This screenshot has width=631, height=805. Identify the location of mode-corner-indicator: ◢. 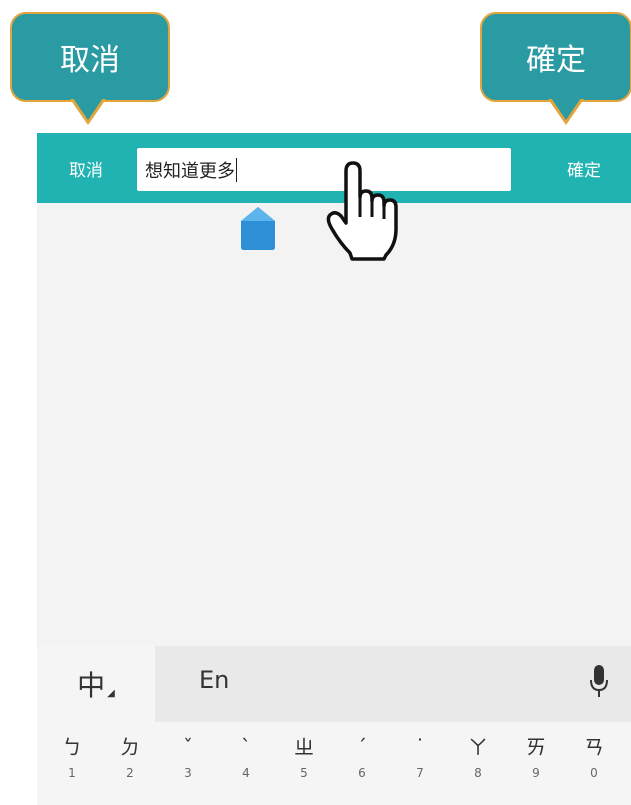
(111, 693).